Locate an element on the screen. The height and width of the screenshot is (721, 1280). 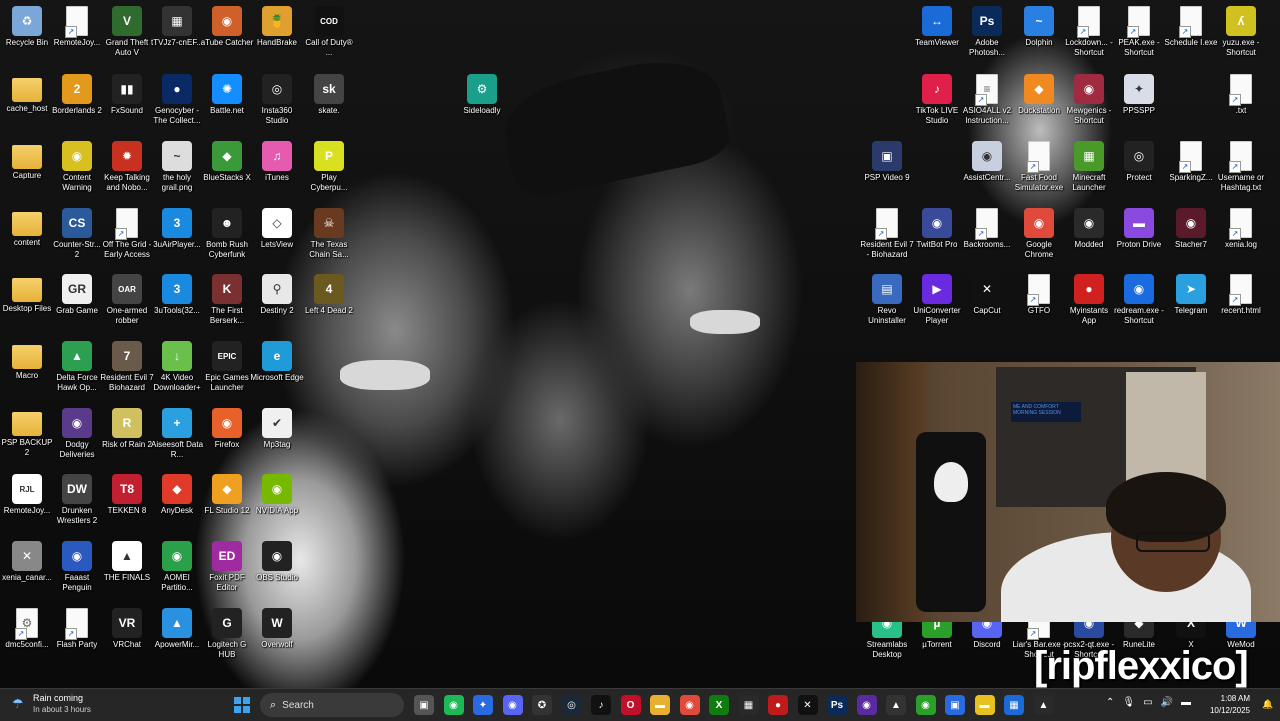
steam-icon: ◎ is located at coordinates (571, 705).